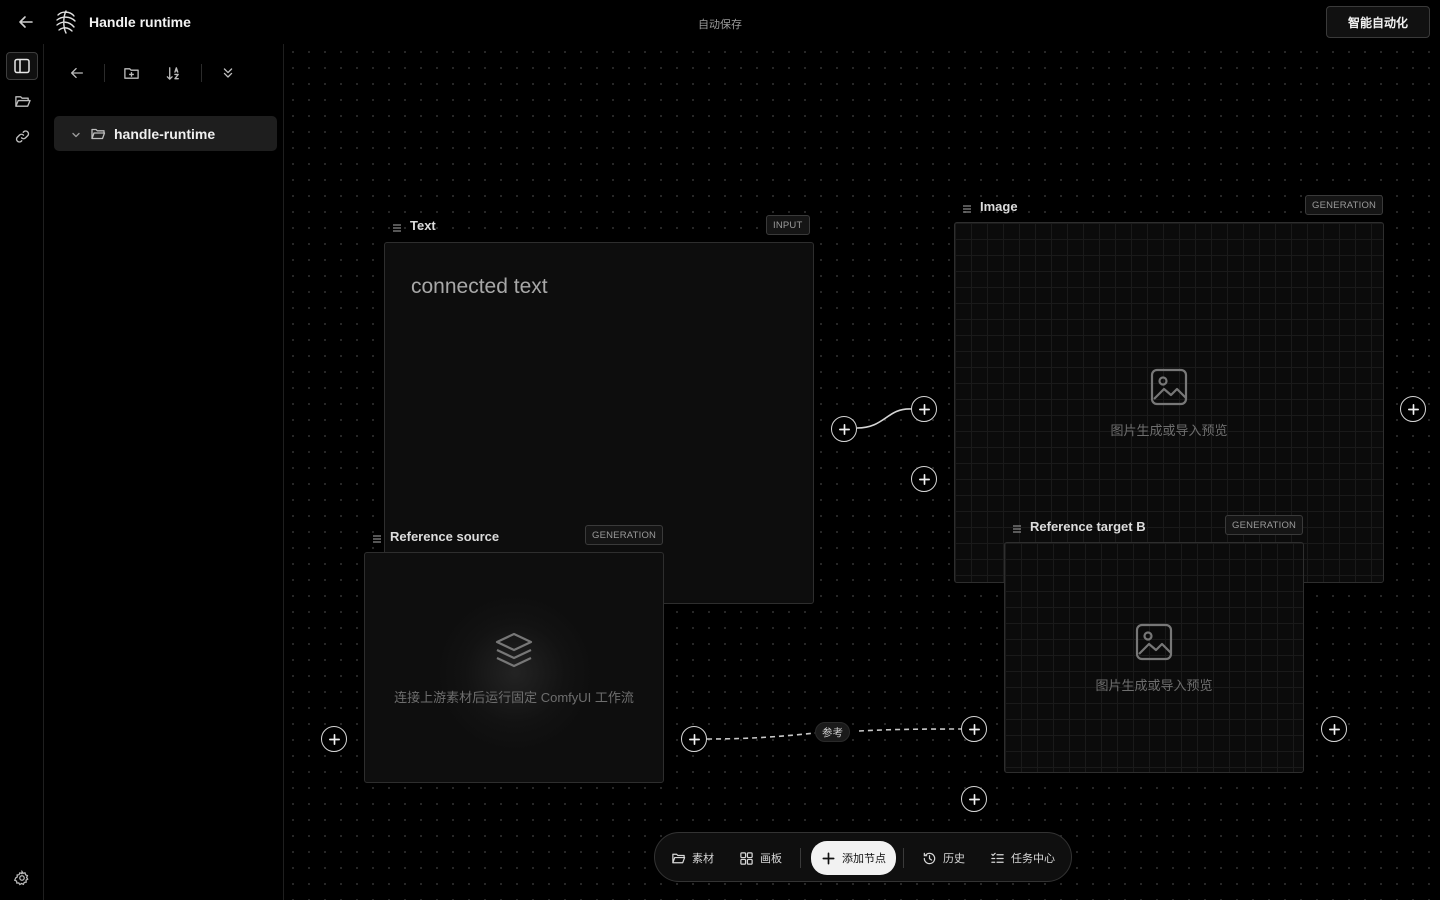 The height and width of the screenshot is (900, 1440). What do you see at coordinates (514, 650) in the screenshot?
I see `layers-icon` at bounding box center [514, 650].